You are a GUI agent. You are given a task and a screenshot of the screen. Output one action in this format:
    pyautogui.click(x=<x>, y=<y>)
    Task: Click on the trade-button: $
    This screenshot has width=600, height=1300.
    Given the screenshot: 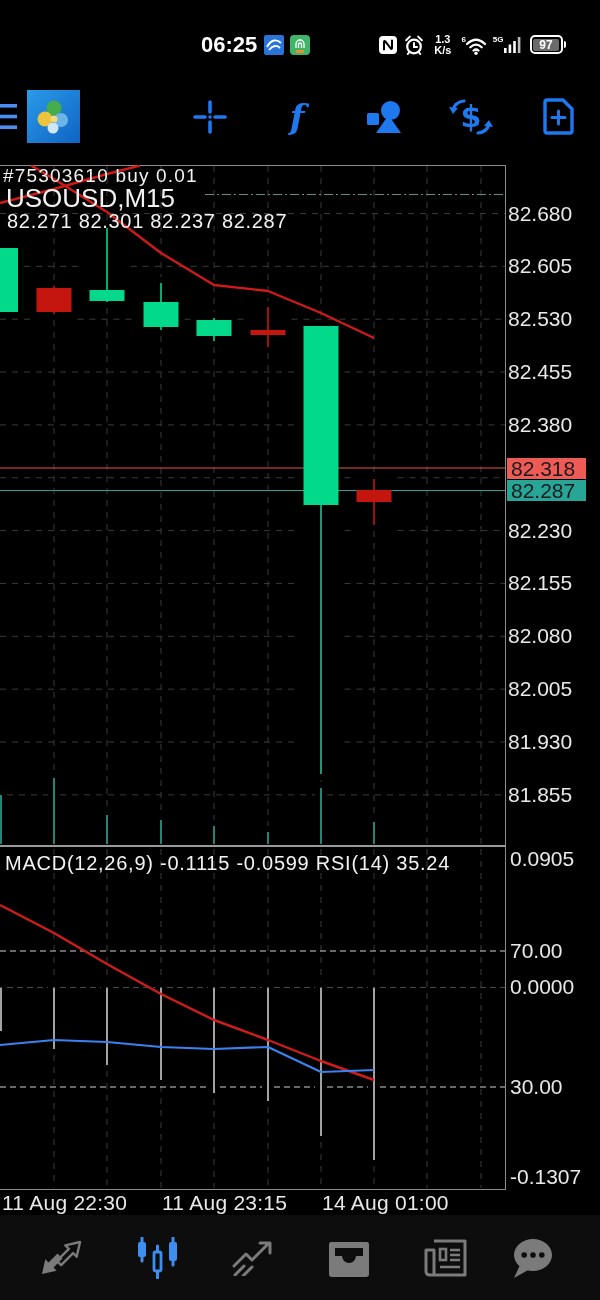 What is the action you would take?
    pyautogui.click(x=471, y=116)
    